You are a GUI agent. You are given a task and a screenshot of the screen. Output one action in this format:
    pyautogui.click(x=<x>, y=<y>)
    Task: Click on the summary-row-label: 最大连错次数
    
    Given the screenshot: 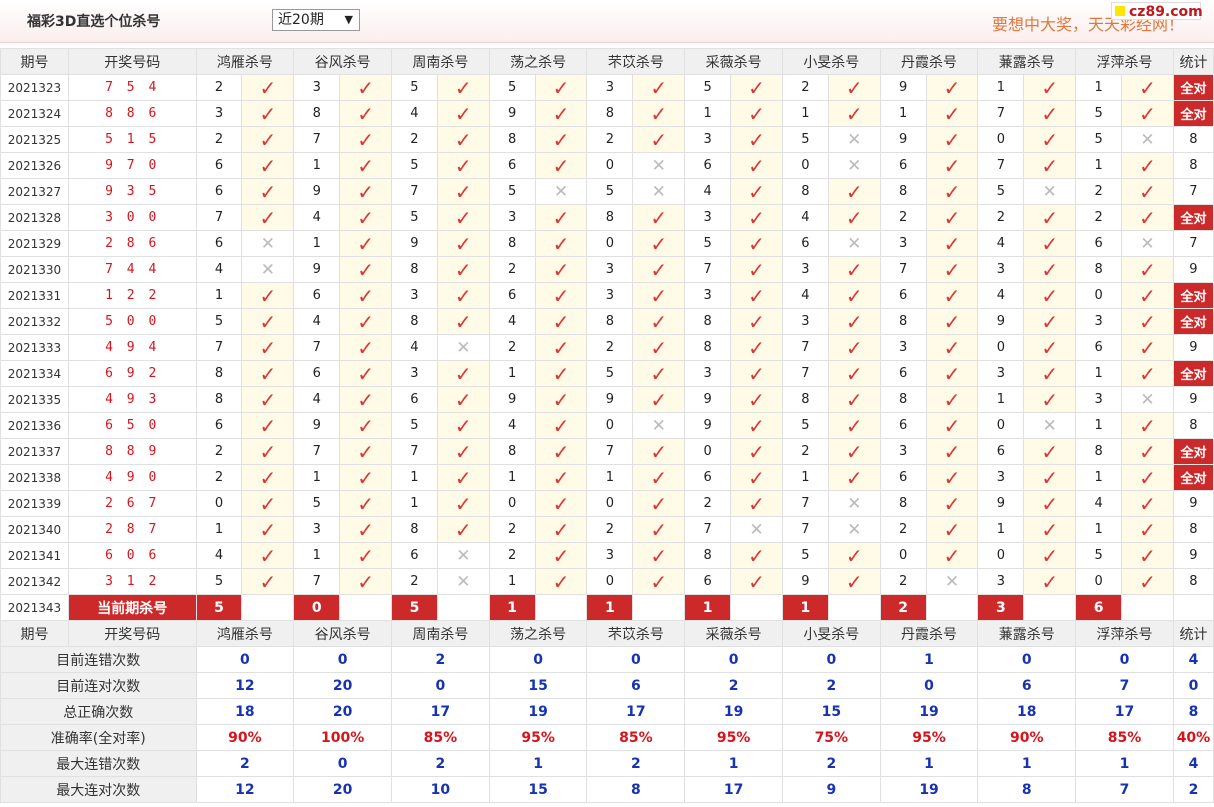 What is the action you would take?
    pyautogui.click(x=98, y=763)
    